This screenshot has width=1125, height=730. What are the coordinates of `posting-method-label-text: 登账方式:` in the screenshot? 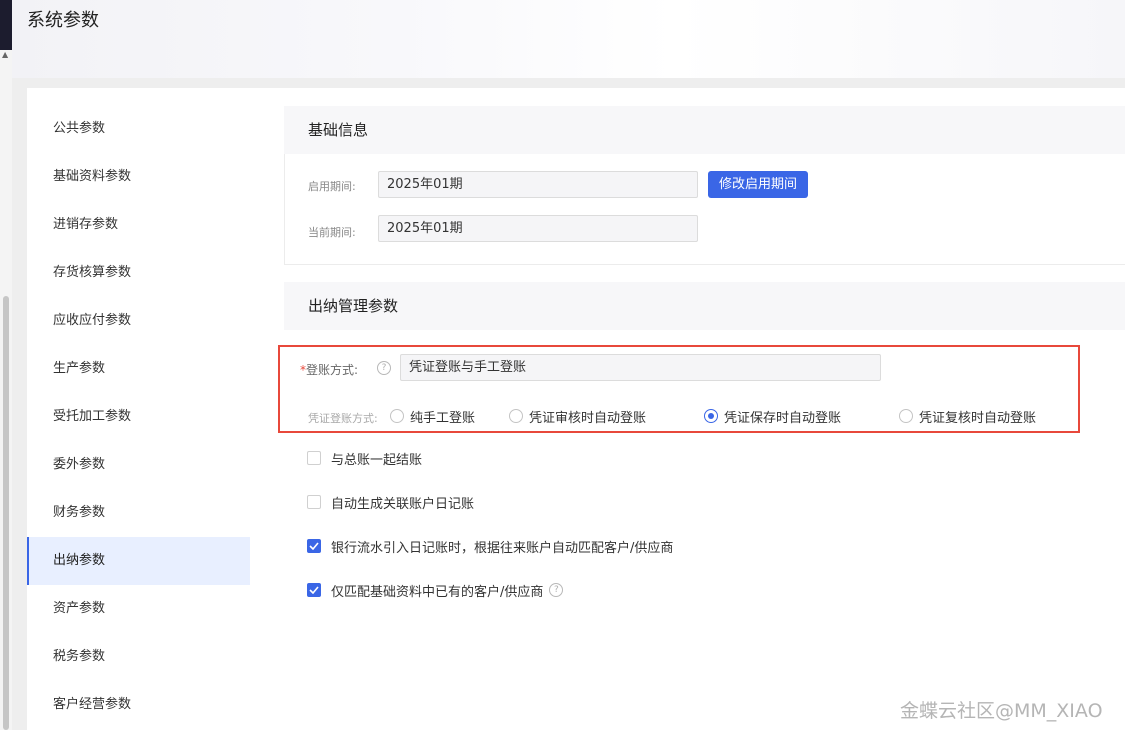 It's located at (332, 370).